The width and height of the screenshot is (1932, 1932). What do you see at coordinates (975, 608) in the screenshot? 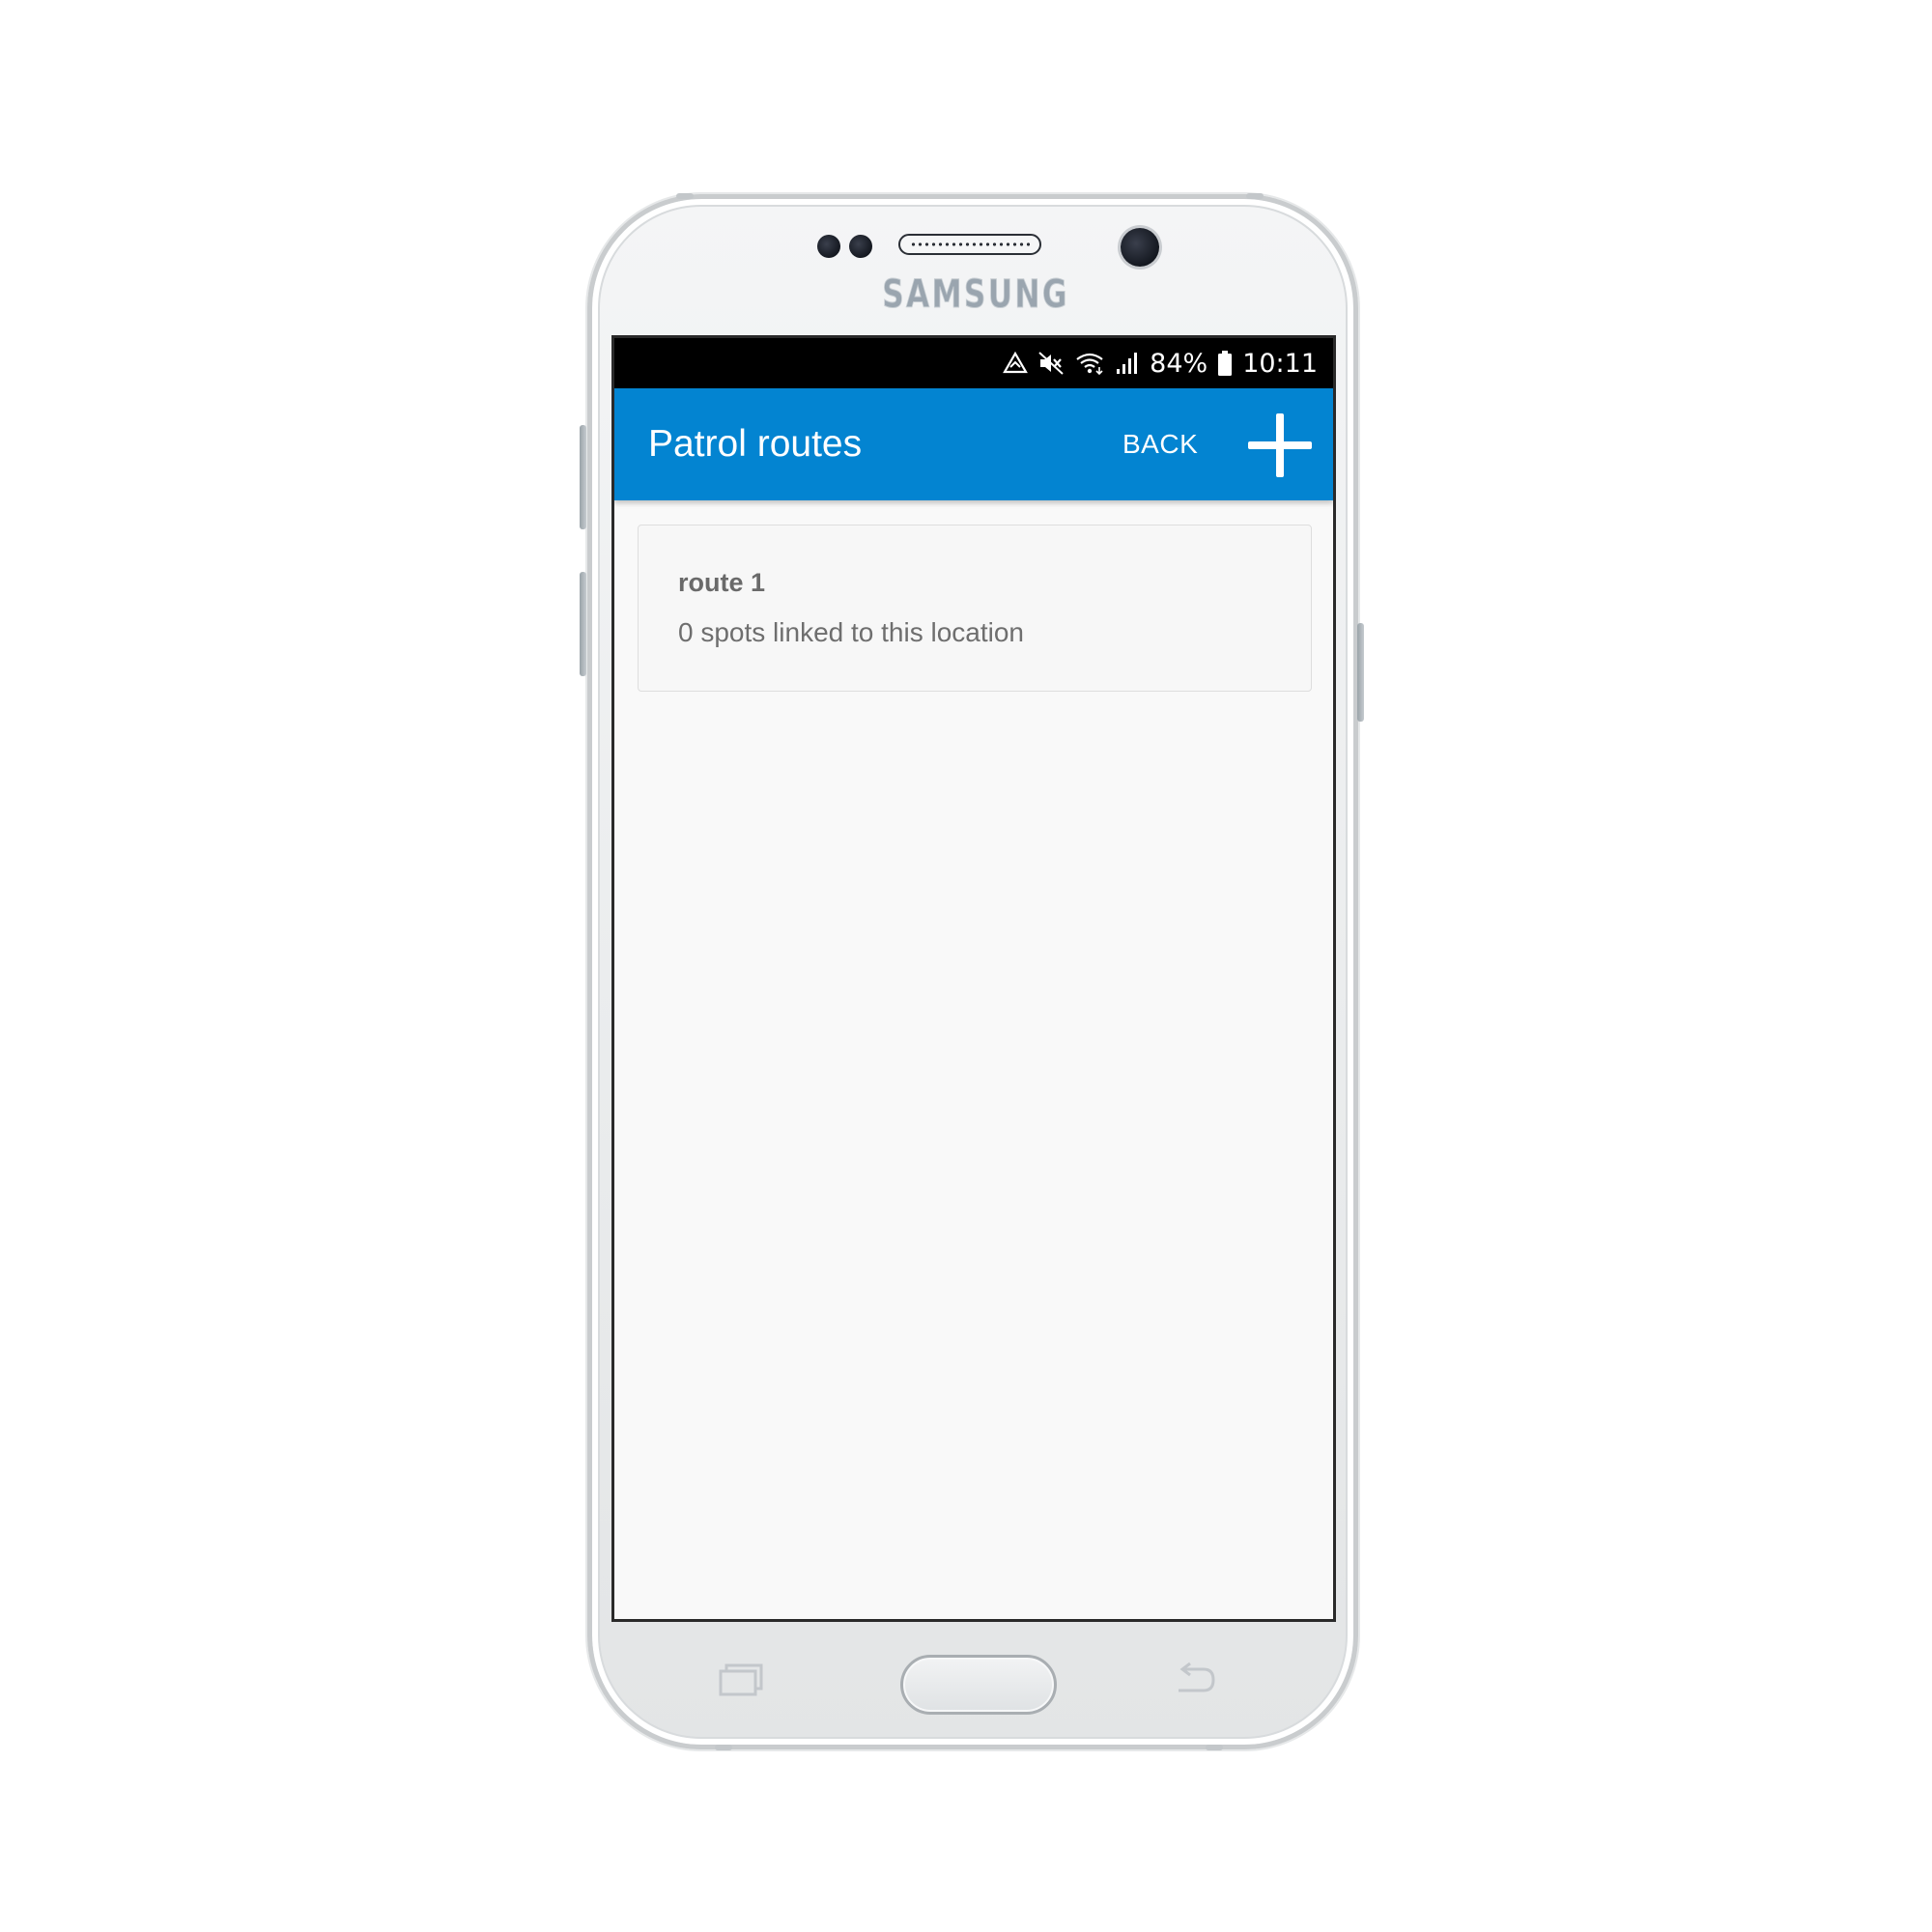
I see `route-list-item: route 1 0 spots linked to this location` at bounding box center [975, 608].